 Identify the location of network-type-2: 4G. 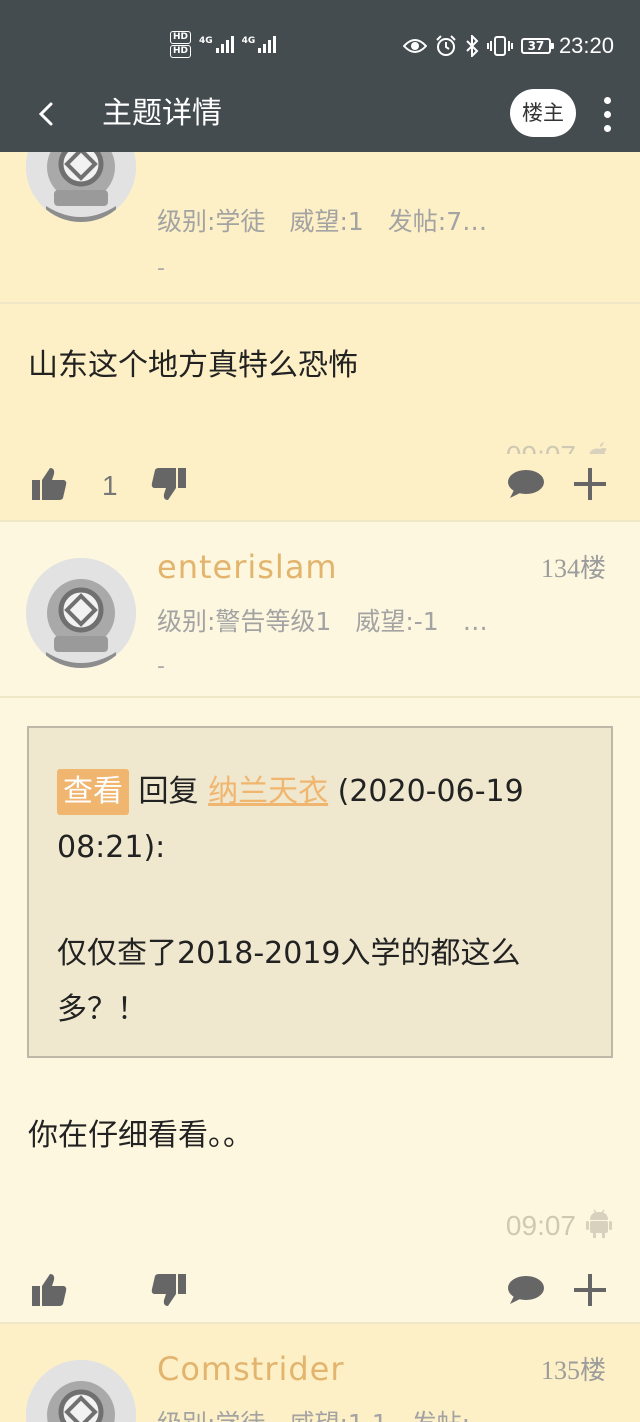
(248, 40).